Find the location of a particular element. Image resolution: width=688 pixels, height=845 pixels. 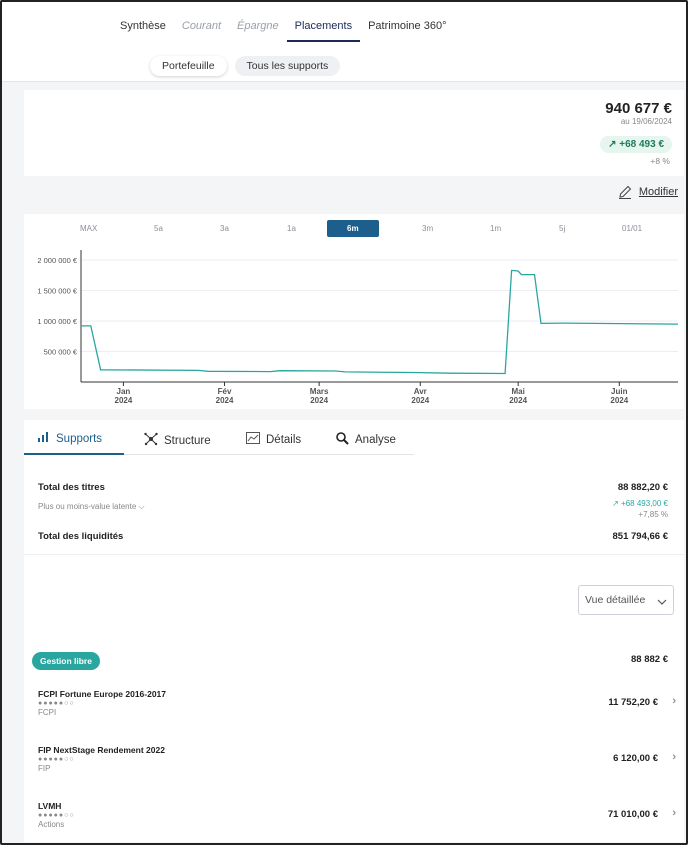

range-max: MAX is located at coordinates (88, 228).